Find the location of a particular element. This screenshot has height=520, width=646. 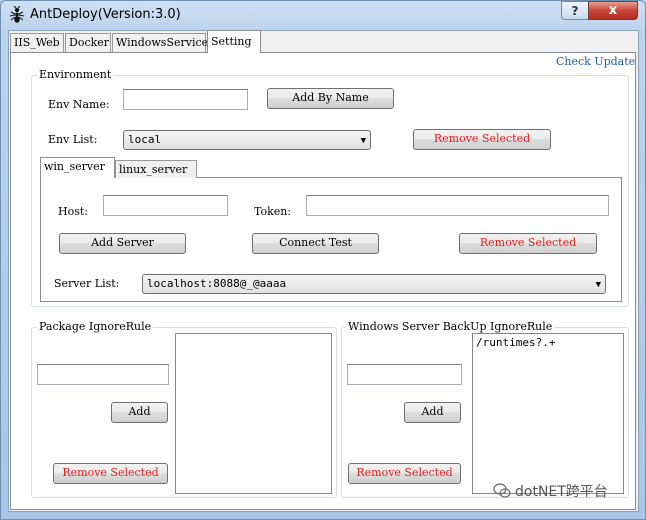

help-button: ? is located at coordinates (575, 10).